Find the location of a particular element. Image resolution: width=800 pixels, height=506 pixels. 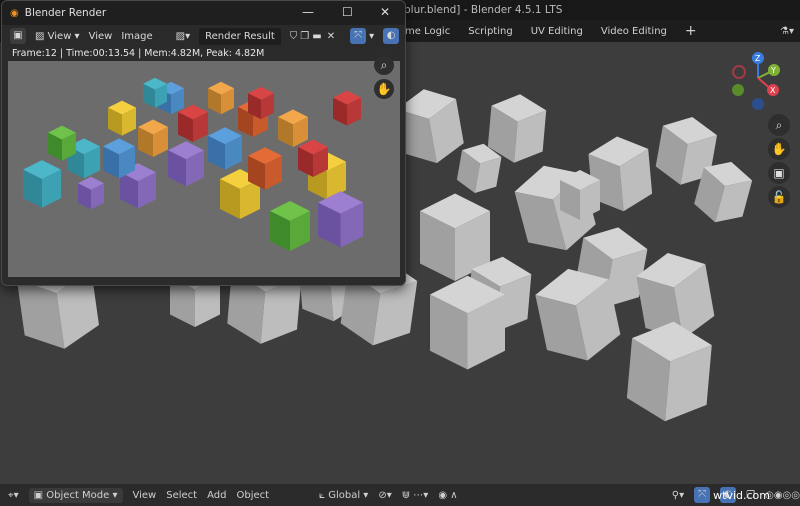

view-dropdown-label: View is located at coordinates (59, 36).